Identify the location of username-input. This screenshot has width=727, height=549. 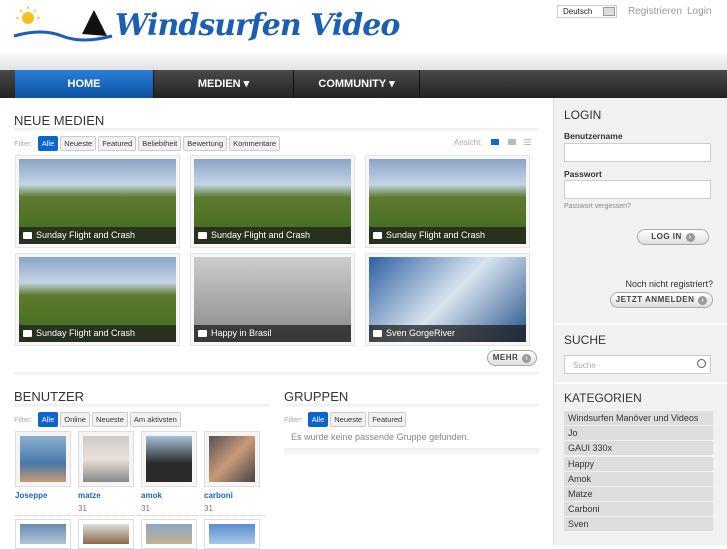
(637, 152).